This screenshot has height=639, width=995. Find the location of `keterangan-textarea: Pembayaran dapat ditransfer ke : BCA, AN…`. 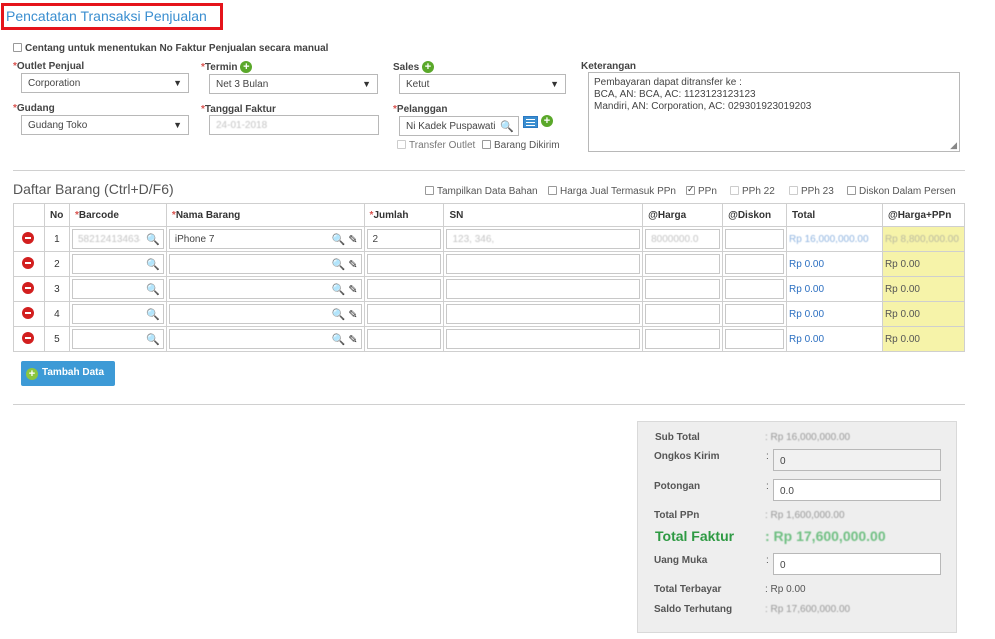

keterangan-textarea: Pembayaran dapat ditransfer ke : BCA, AN… is located at coordinates (774, 112).